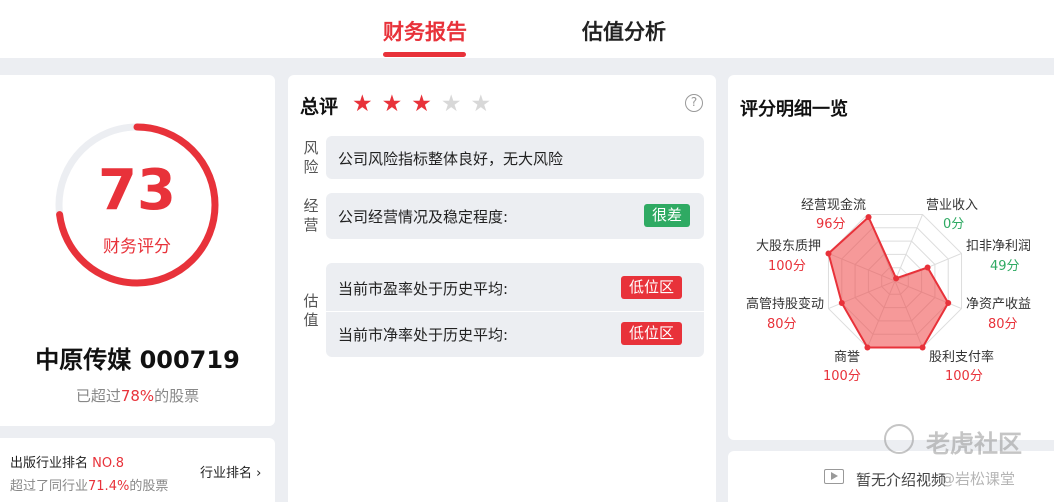 This screenshot has width=1054, height=502. What do you see at coordinates (888, 282) in the screenshot?
I see `radar-data-area` at bounding box center [888, 282].